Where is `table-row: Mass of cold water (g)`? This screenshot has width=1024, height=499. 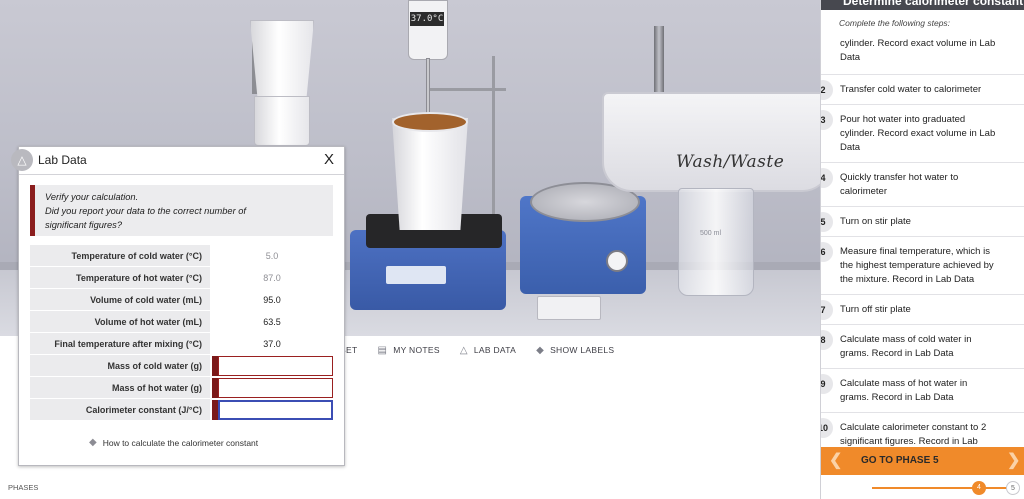
table-row: Mass of cold water (g) is located at coordinates (181, 366).